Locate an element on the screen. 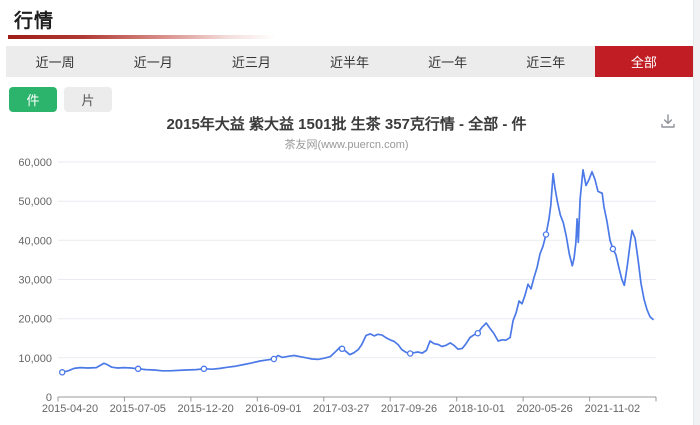 This screenshot has height=425, width=700. unit-button-pian: 片 is located at coordinates (88, 99).